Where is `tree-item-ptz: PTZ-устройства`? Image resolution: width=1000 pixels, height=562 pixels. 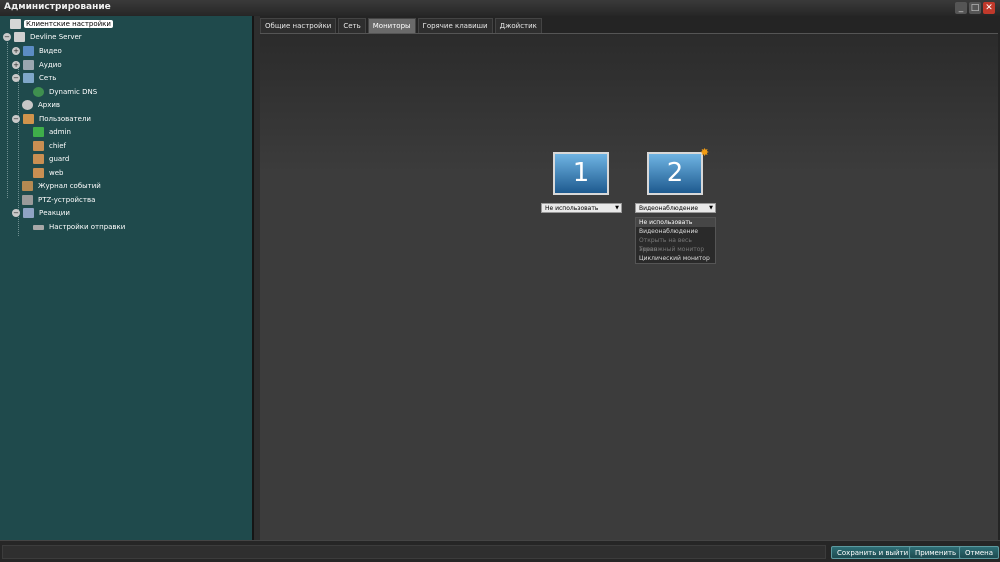
tree-item-ptz: PTZ-устройства is located at coordinates (59, 200).